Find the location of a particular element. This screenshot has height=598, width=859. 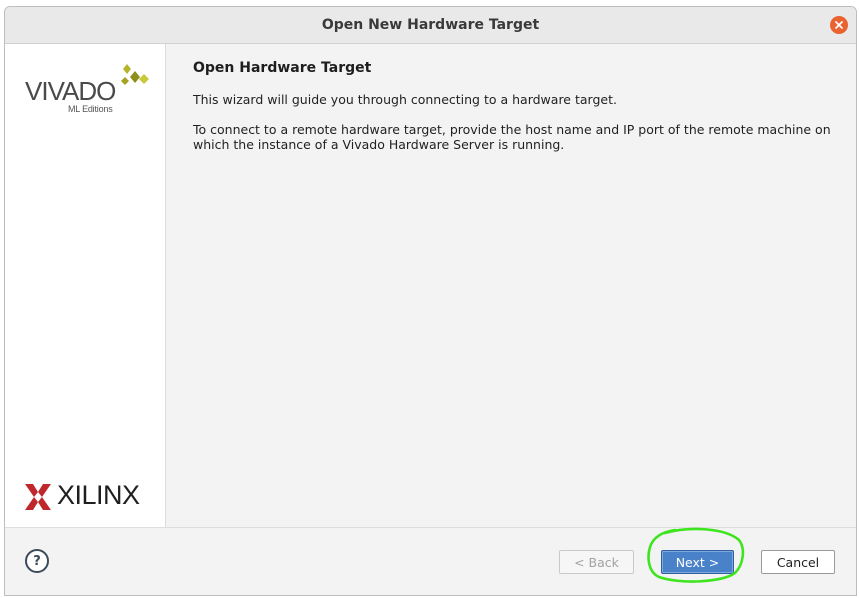

cancel-button: Cancel is located at coordinates (798, 562).